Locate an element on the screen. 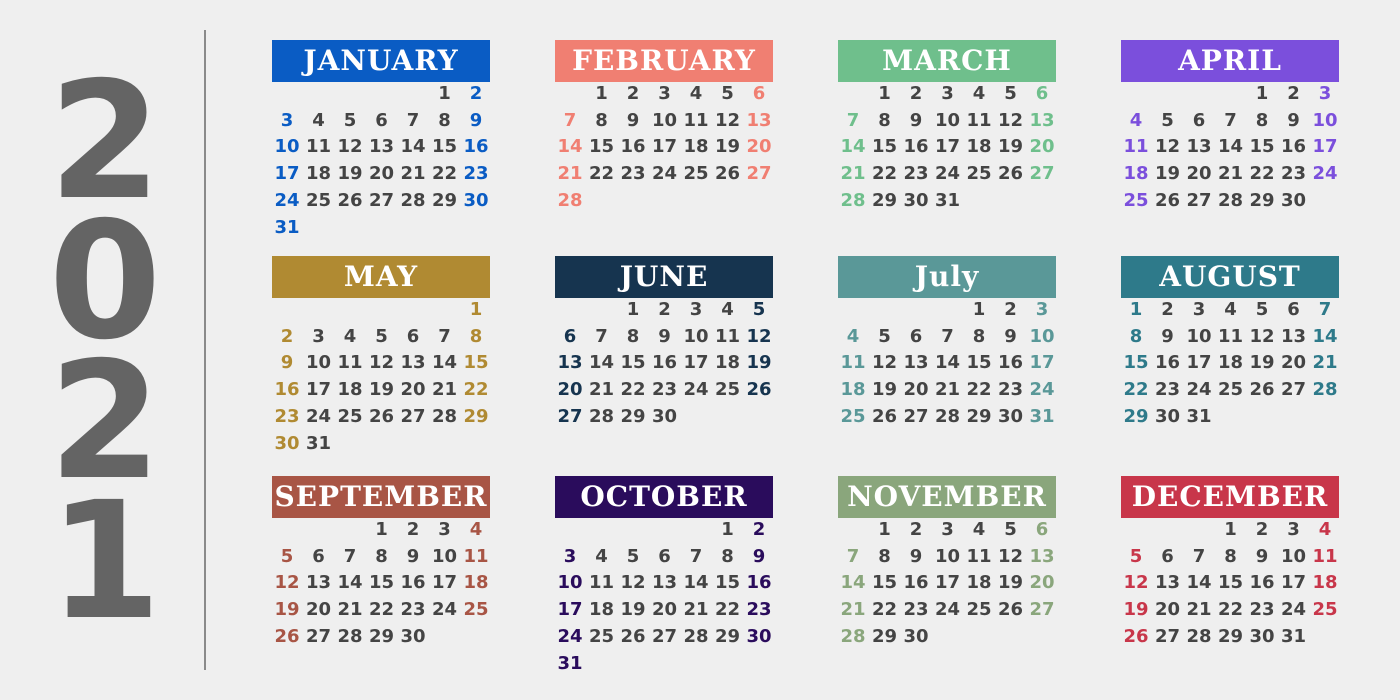 The width and height of the screenshot is (1400, 700). day-cell: 15 is located at coordinates (727, 583).